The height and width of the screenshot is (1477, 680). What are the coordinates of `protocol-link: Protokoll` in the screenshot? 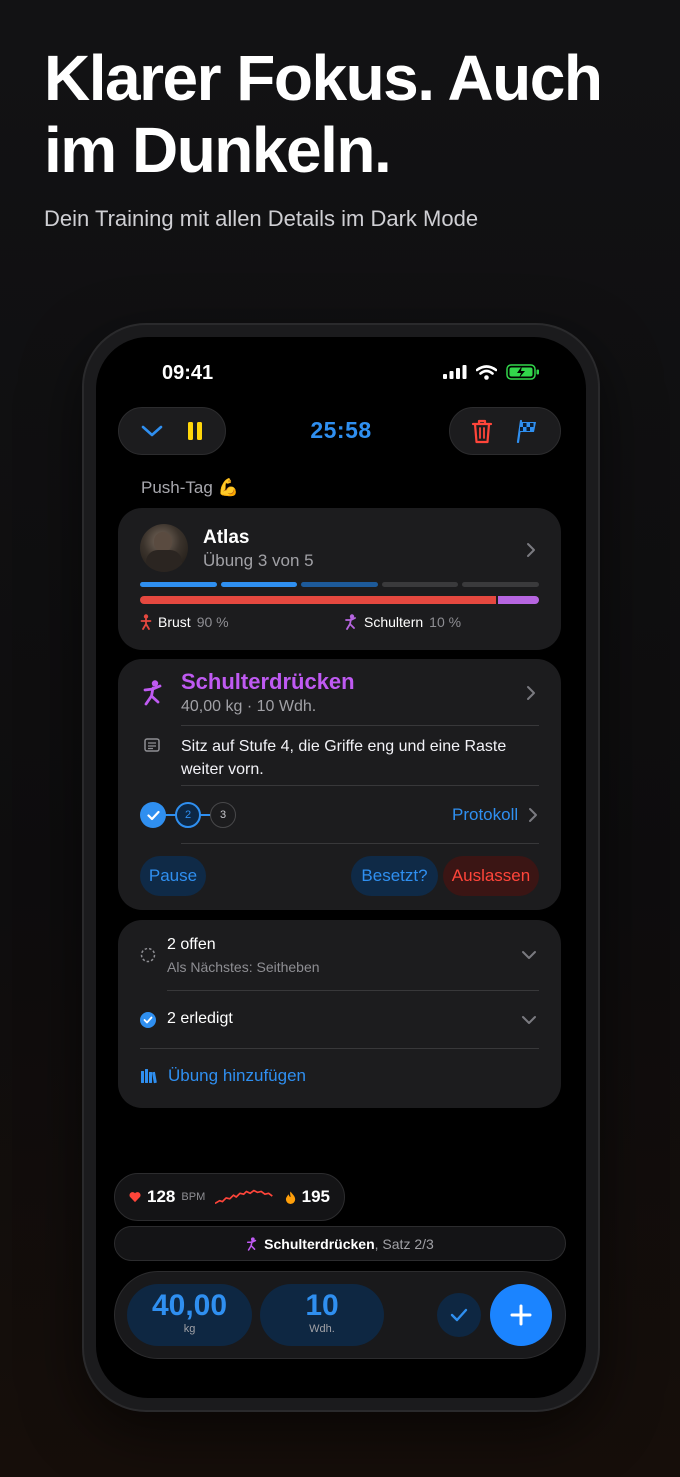 It's located at (495, 815).